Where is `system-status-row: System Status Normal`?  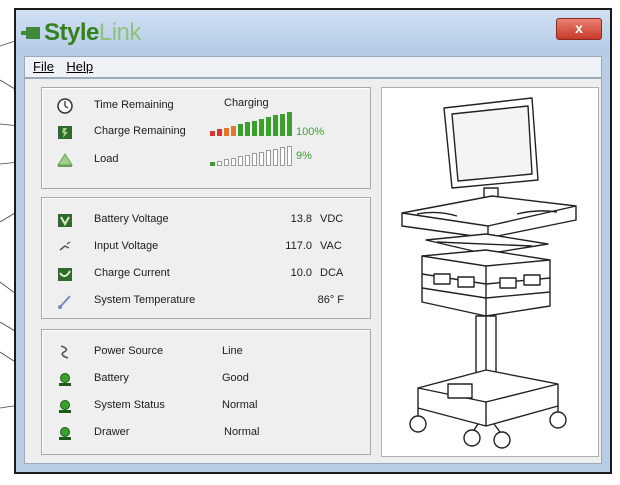
system-status-row: System Status Normal is located at coordinates (206, 406).